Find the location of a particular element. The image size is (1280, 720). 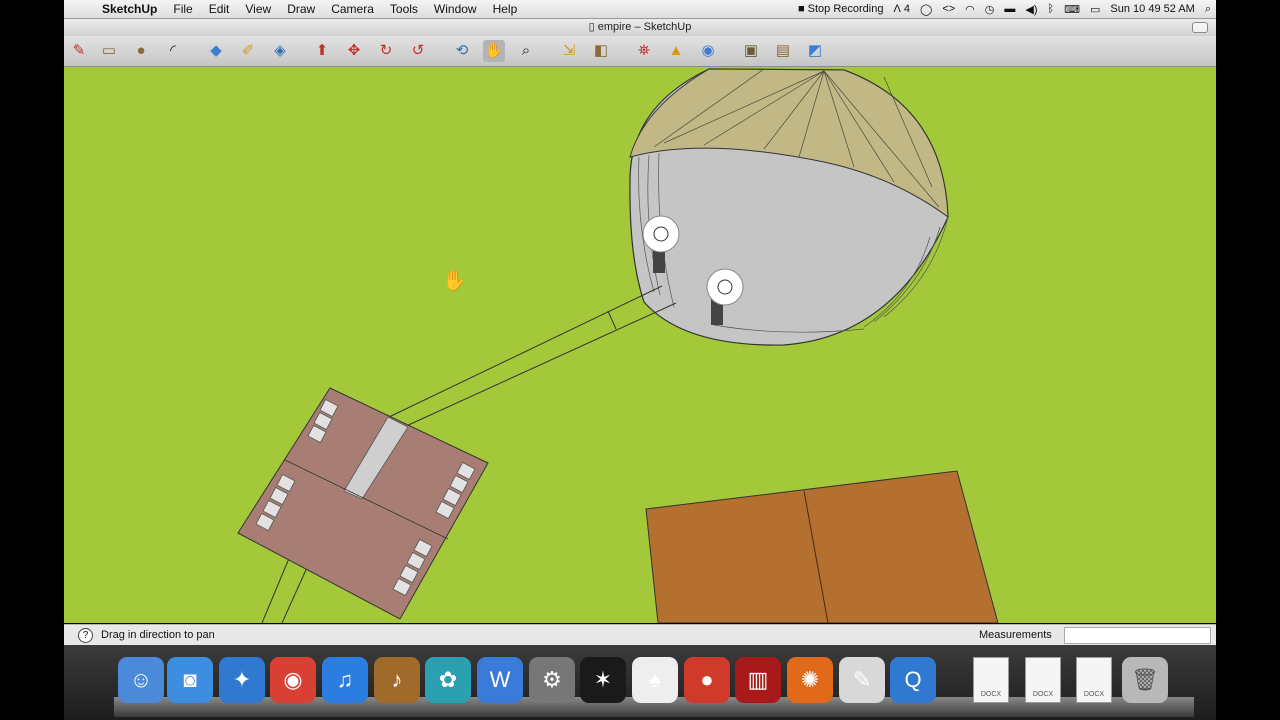

add-location-icon: ⛯ is located at coordinates (644, 51).